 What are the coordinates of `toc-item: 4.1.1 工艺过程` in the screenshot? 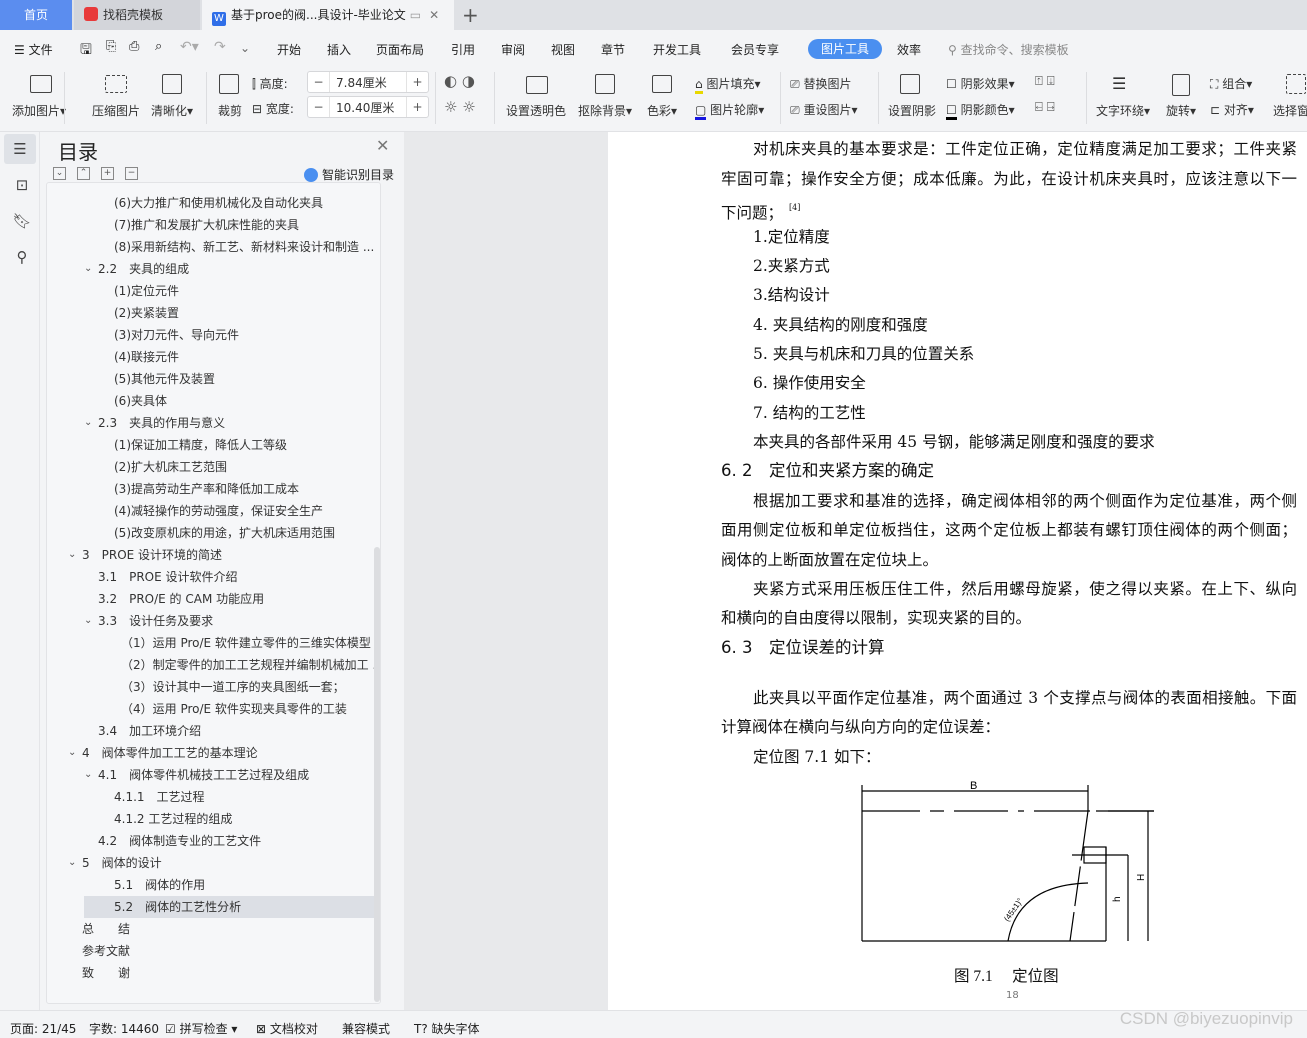 It's located at (159, 797).